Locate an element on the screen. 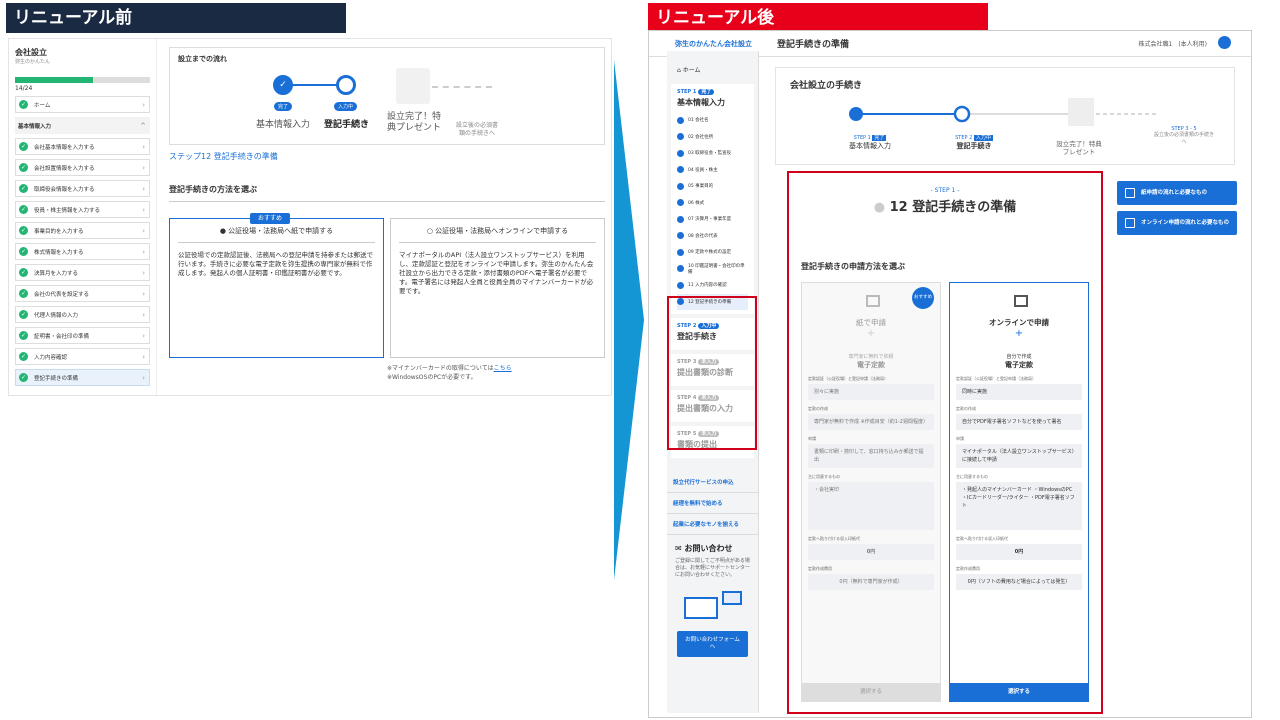 The height and width of the screenshot is (720, 1280). online-flow-button: オンライン申請の流れと必要なもの is located at coordinates (1177, 223).